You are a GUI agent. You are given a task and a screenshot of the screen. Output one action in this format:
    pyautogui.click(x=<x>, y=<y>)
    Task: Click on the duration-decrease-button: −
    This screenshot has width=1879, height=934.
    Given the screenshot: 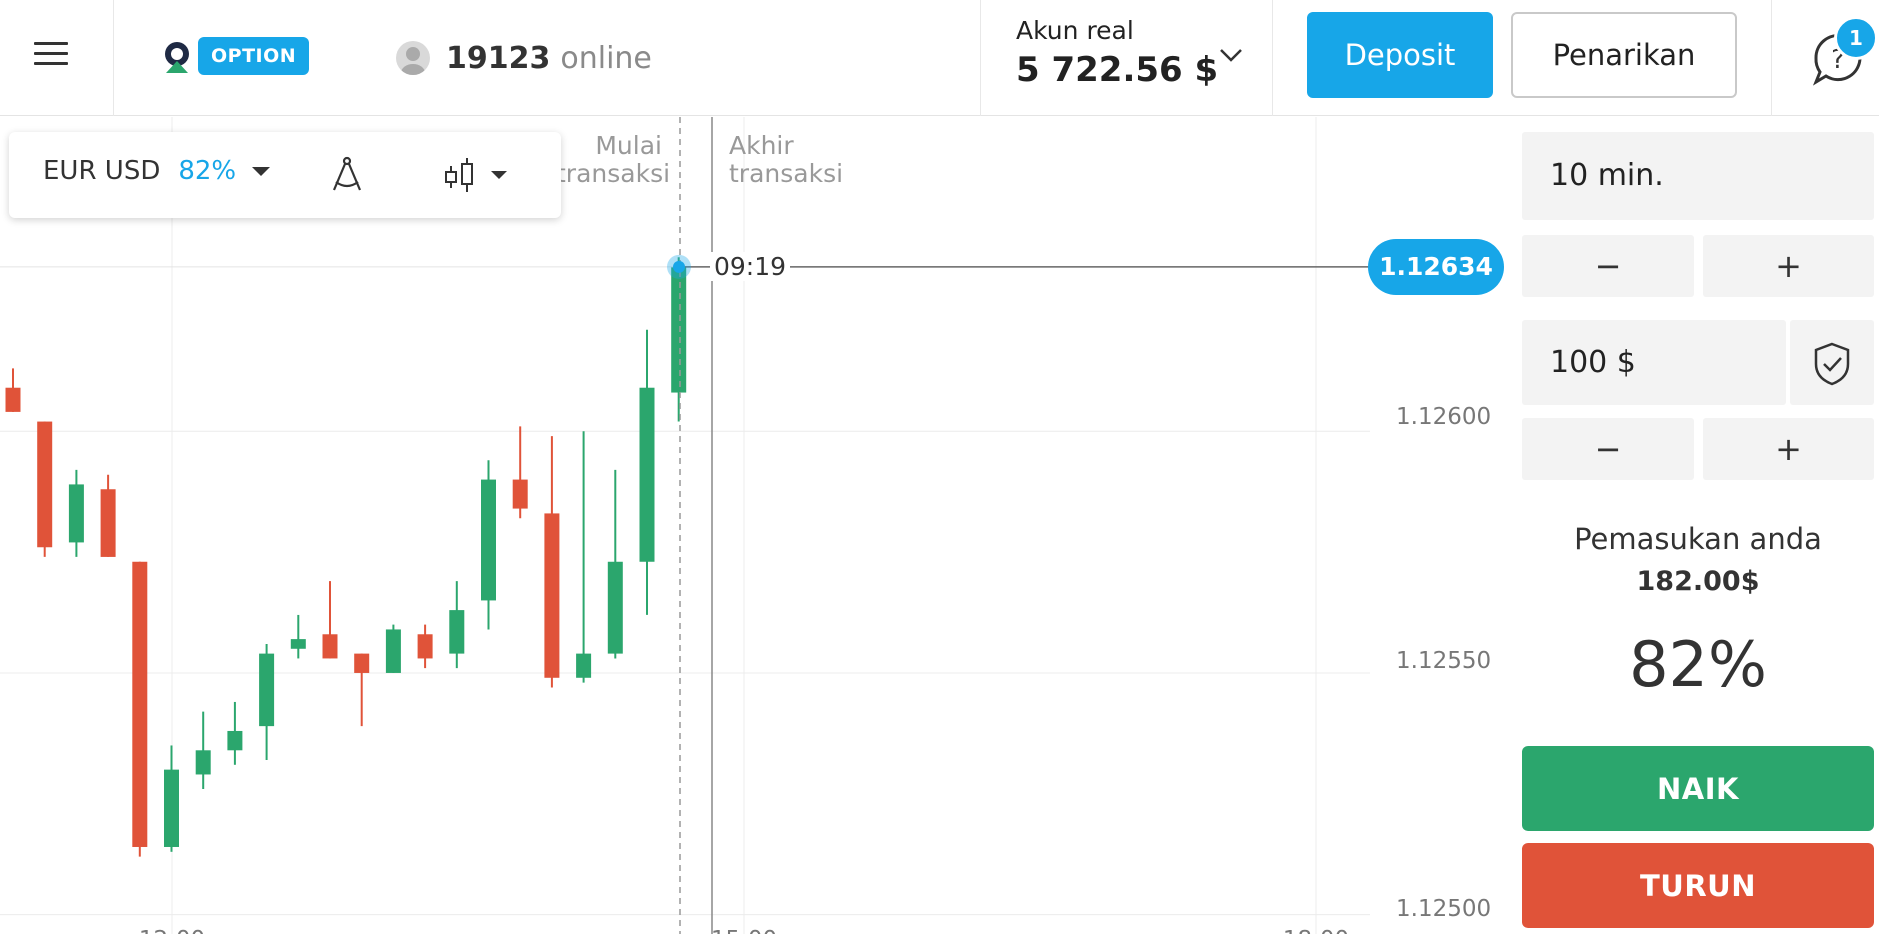 What is the action you would take?
    pyautogui.click(x=1608, y=266)
    